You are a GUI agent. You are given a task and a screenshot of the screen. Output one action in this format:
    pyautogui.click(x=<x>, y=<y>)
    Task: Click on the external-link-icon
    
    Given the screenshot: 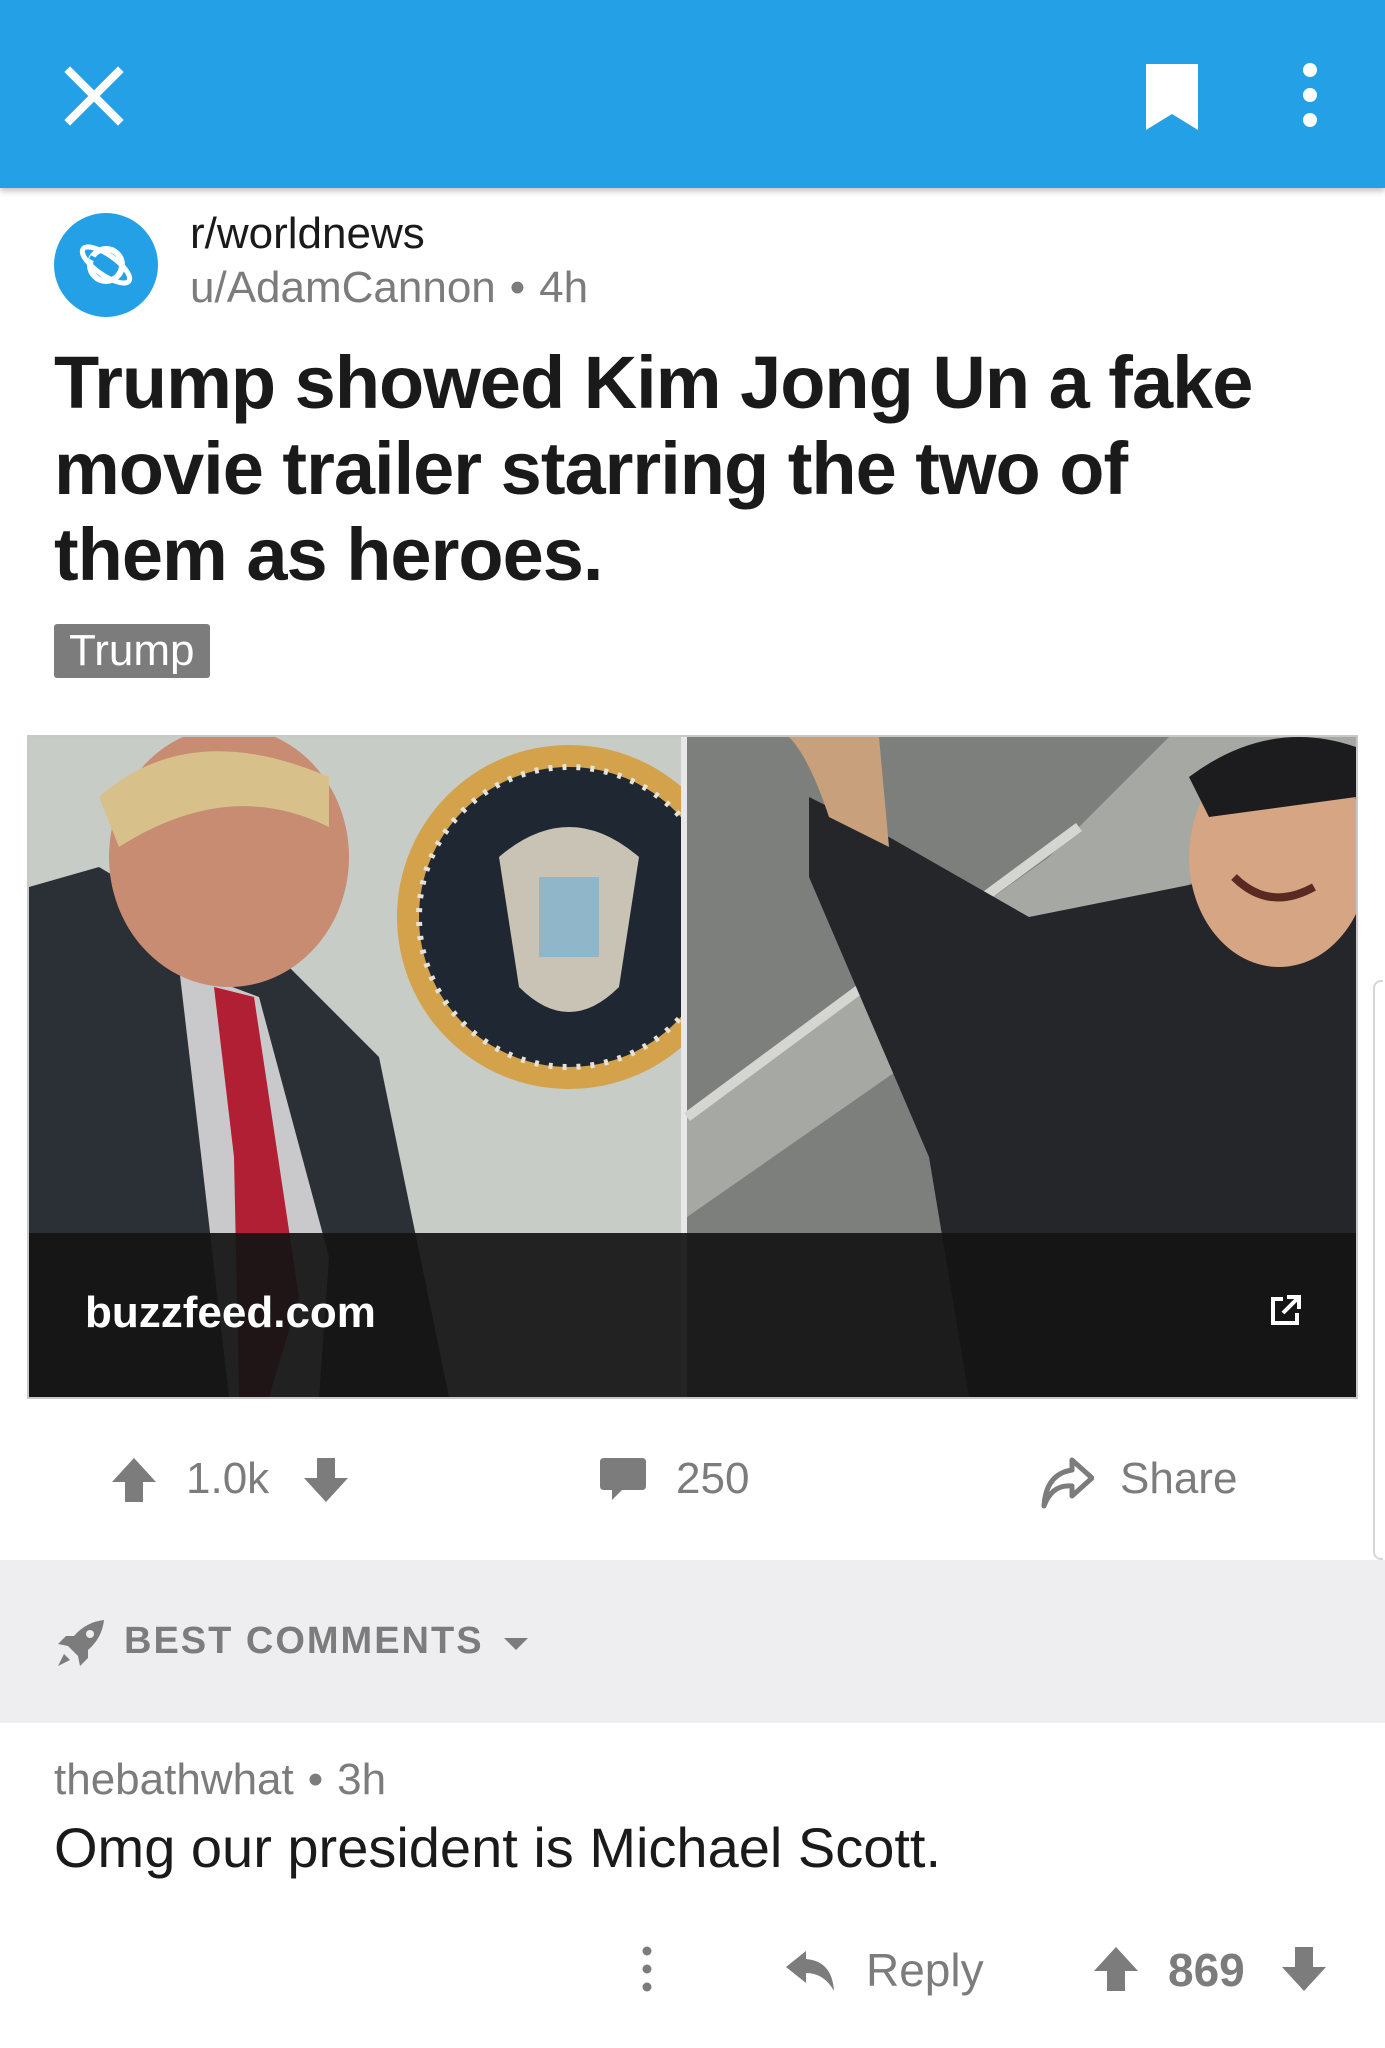 What is the action you would take?
    pyautogui.click(x=1286, y=1310)
    